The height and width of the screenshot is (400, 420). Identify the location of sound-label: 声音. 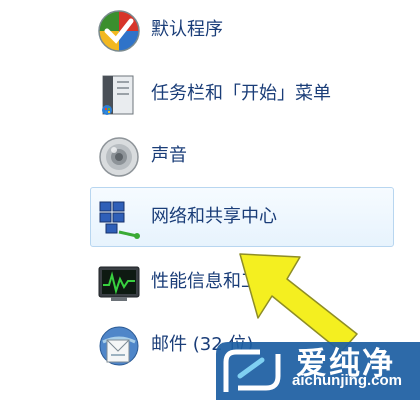
(169, 155).